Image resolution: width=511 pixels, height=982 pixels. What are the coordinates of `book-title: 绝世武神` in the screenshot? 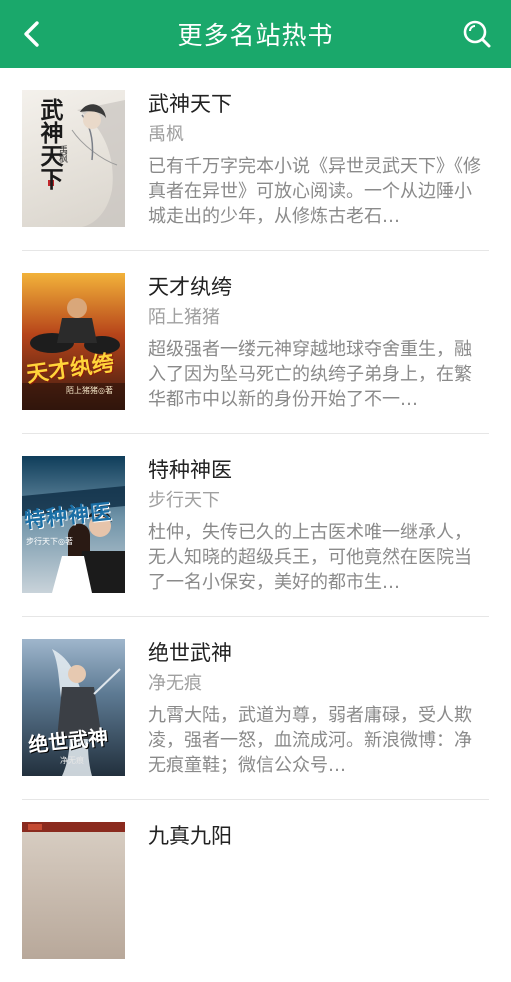 It's located at (190, 652).